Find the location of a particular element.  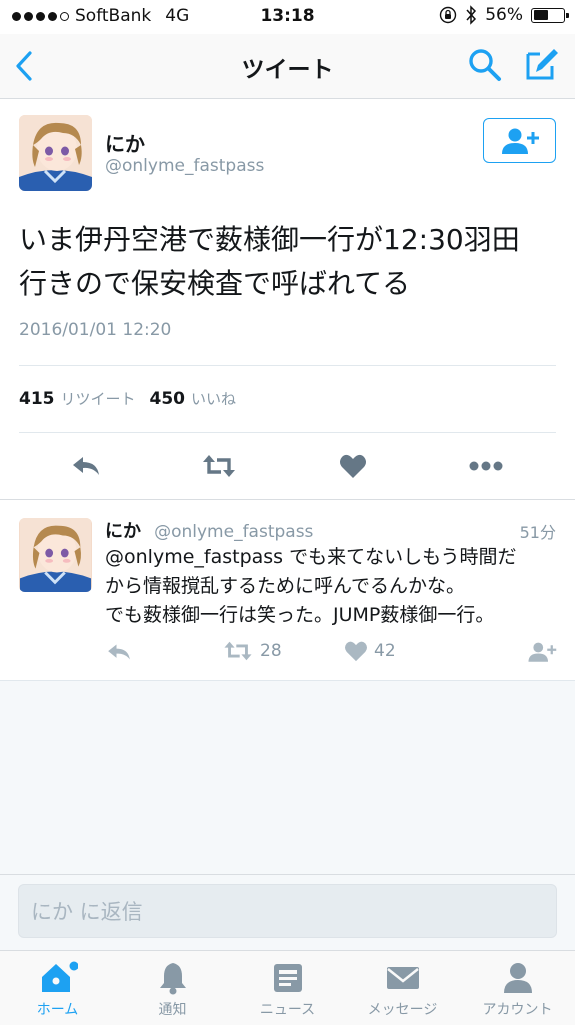

battery-percent: 56% is located at coordinates (504, 15).